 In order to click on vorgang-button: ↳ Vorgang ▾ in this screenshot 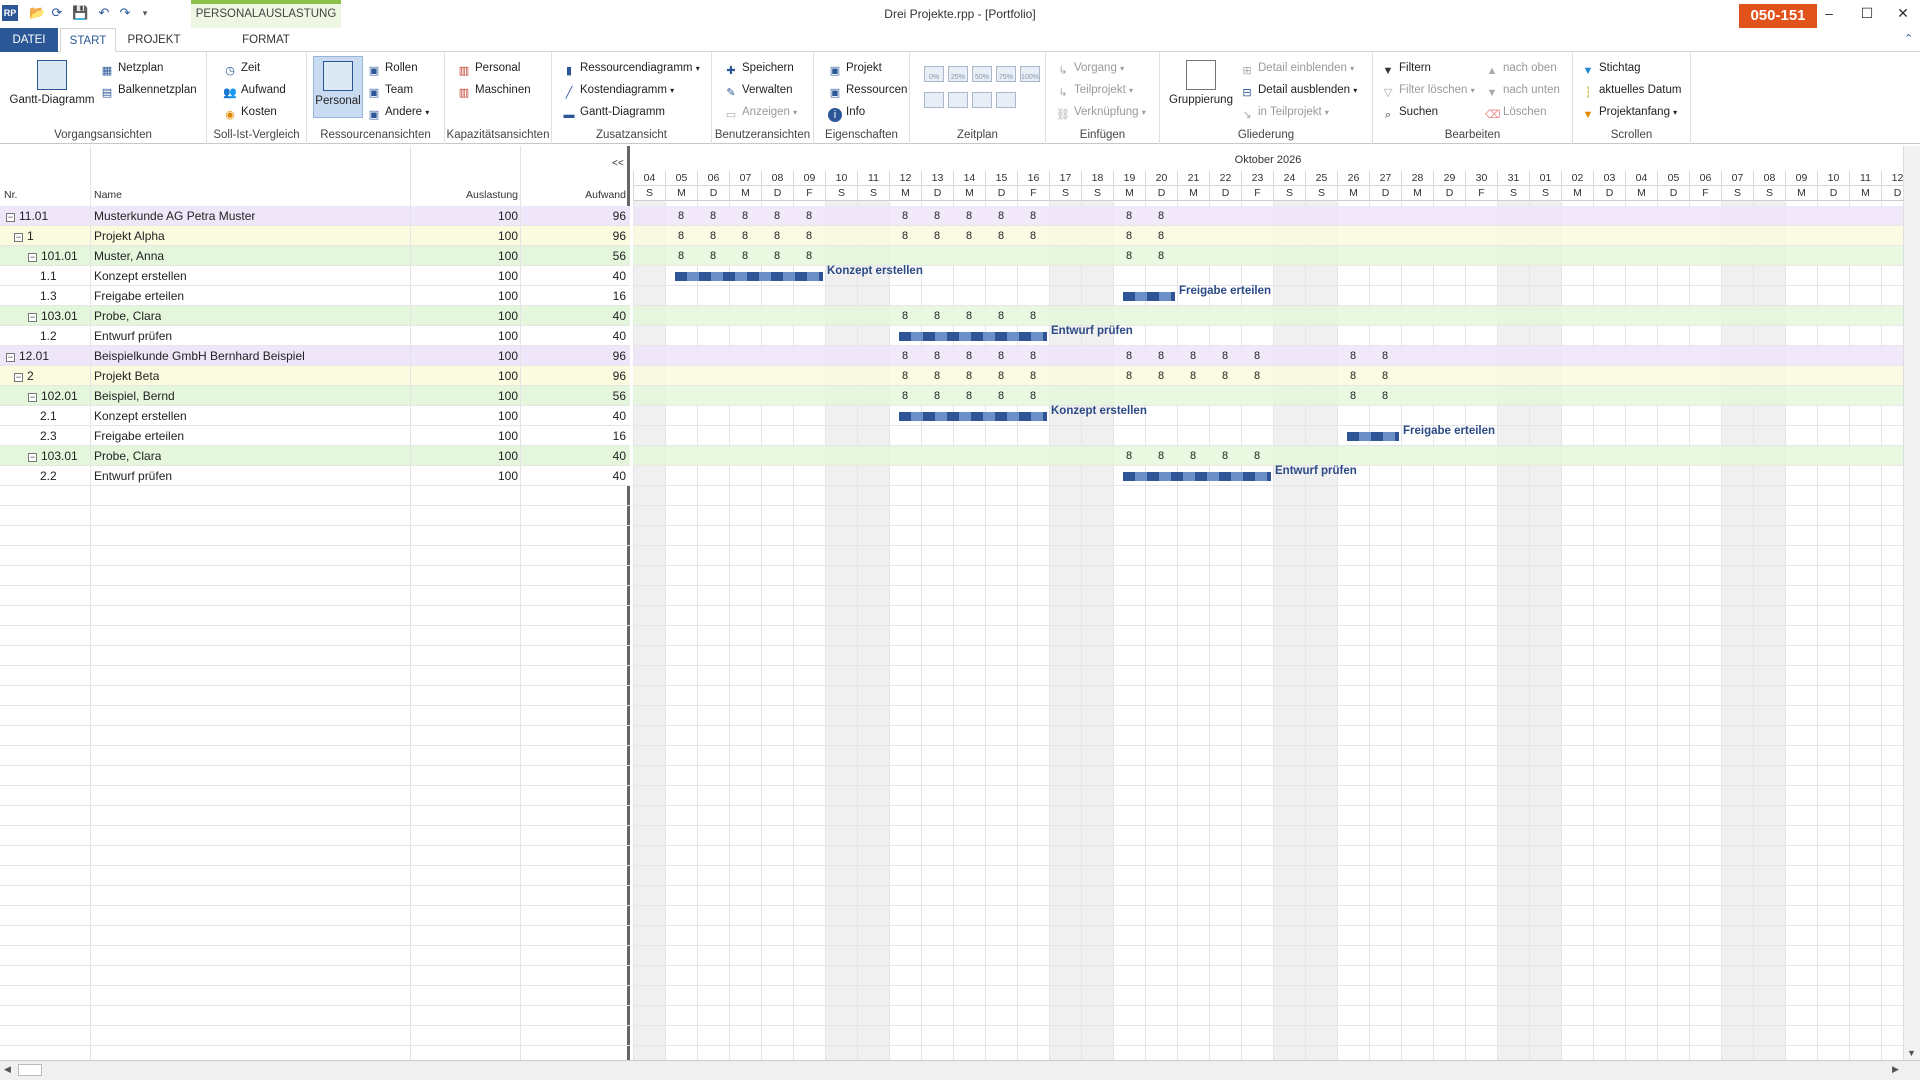, I will do `click(1090, 68)`.